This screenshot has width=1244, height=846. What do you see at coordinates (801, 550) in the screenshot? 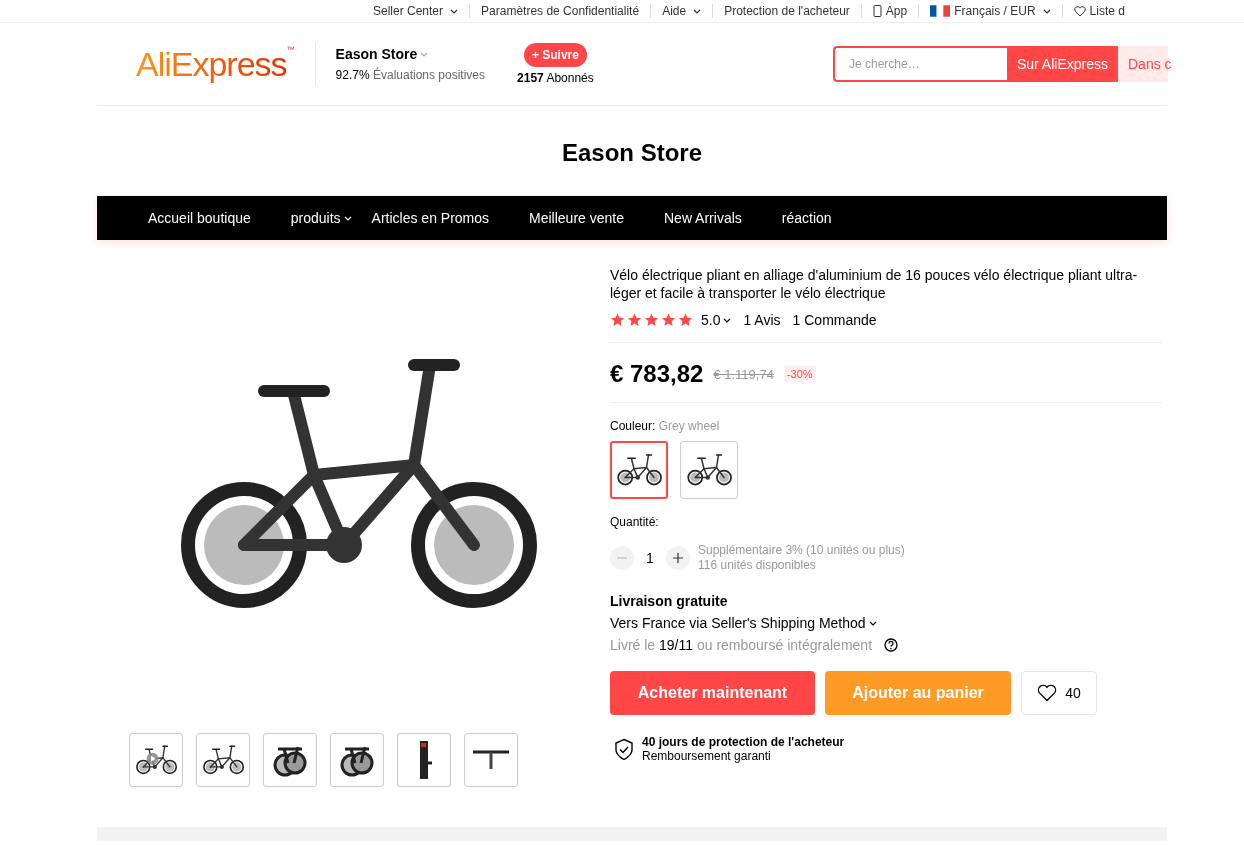
I see `bulk-discount-note: Supplémentaire 3% (10 unités ou plus)` at bounding box center [801, 550].